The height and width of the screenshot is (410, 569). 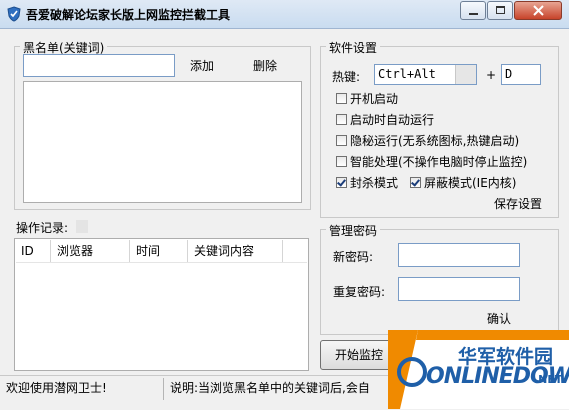 I want to click on close-button, so click(x=538, y=10).